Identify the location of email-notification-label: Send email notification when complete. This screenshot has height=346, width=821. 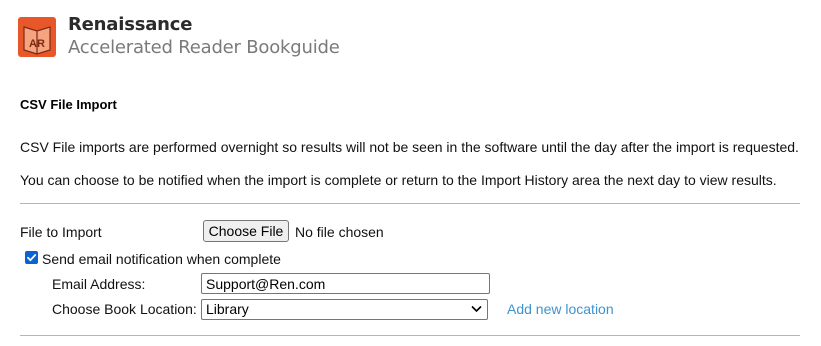
(161, 259).